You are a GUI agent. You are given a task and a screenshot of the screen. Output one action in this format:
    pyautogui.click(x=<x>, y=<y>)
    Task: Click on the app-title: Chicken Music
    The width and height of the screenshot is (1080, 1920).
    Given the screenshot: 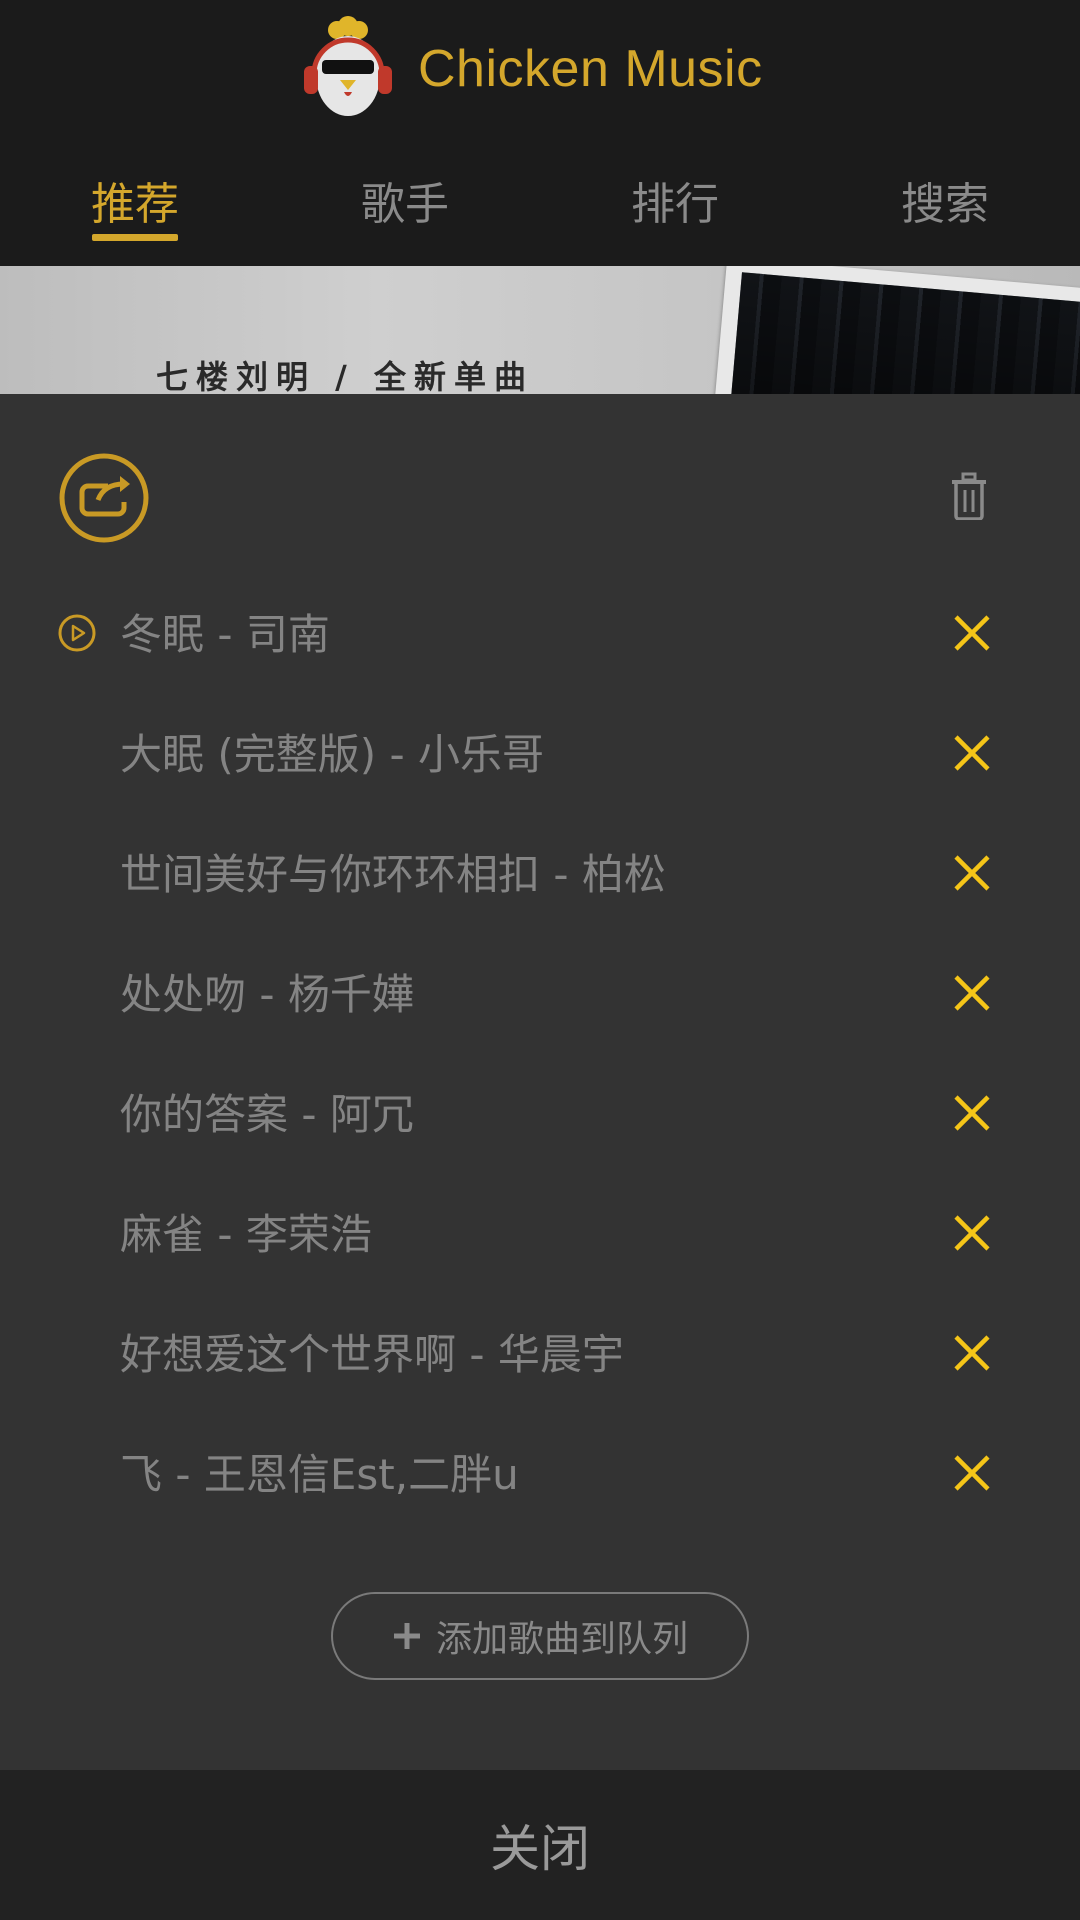 What is the action you would take?
    pyautogui.click(x=590, y=69)
    